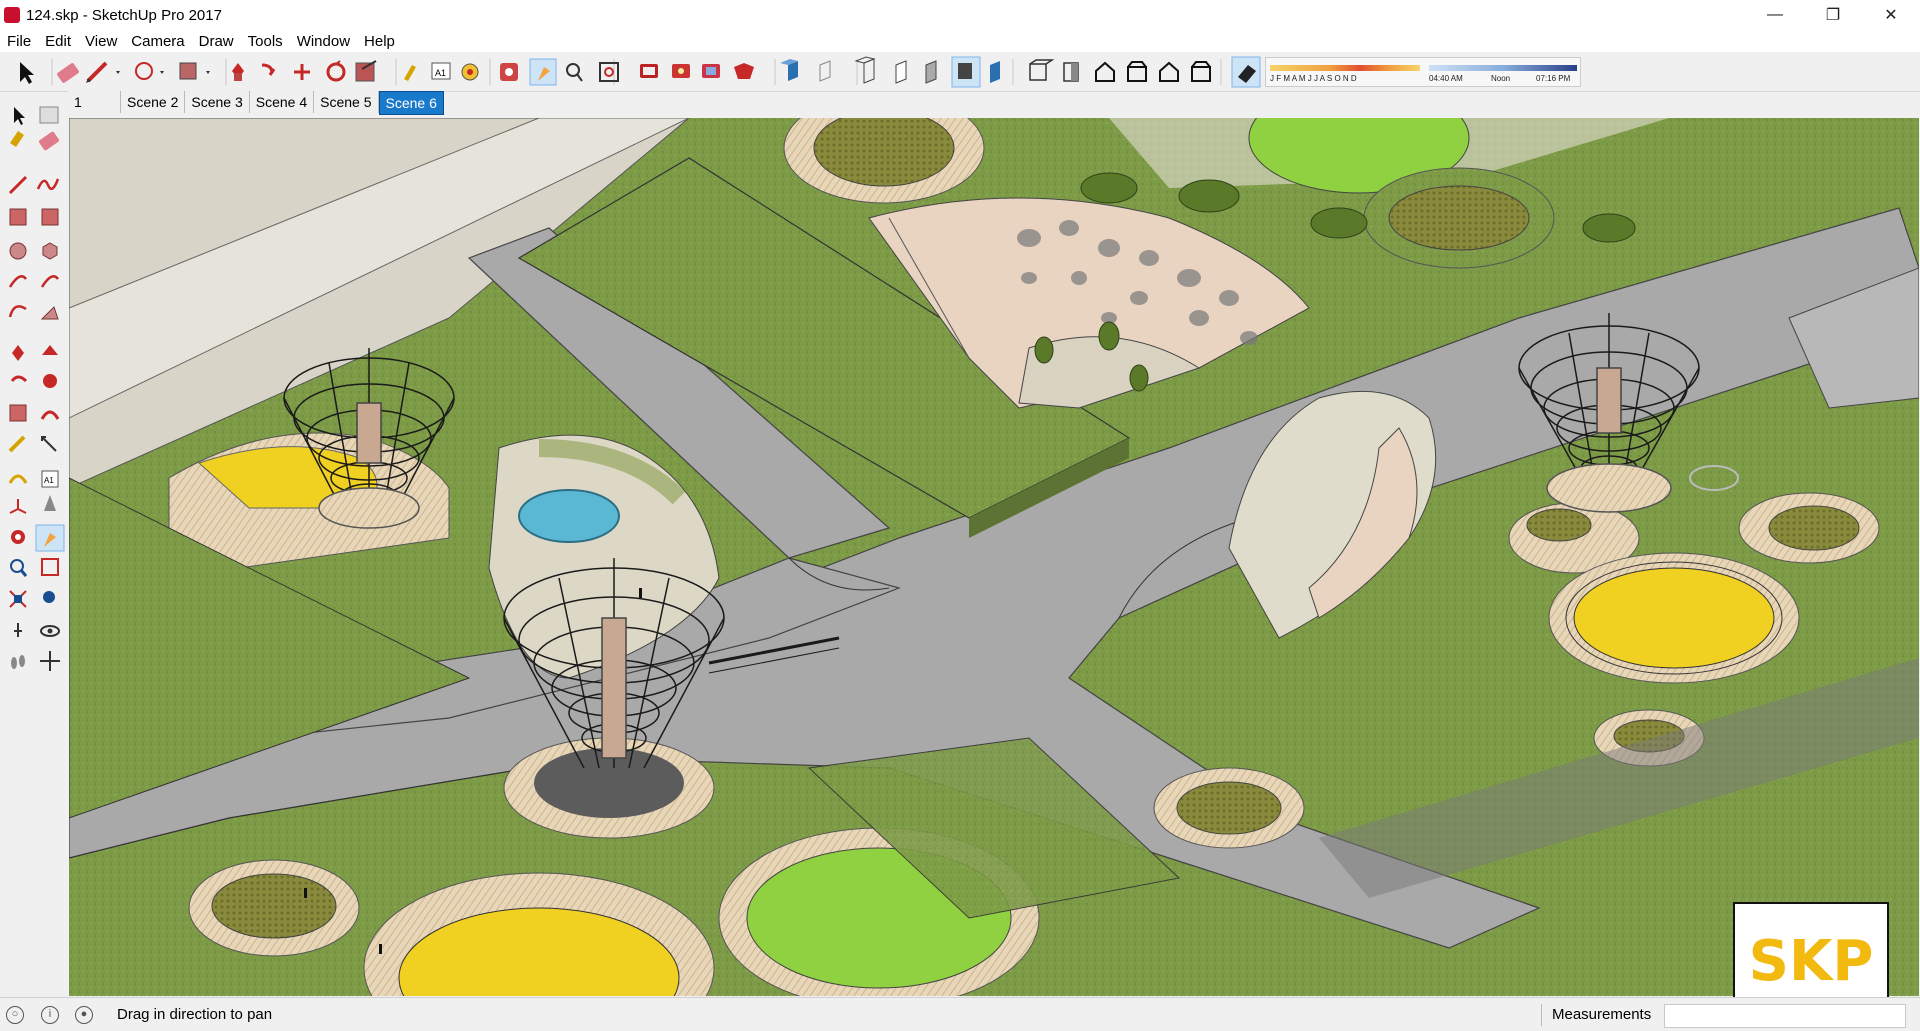 The image size is (1920, 1031). What do you see at coordinates (649, 71) in the screenshot?
I see `extension-icon` at bounding box center [649, 71].